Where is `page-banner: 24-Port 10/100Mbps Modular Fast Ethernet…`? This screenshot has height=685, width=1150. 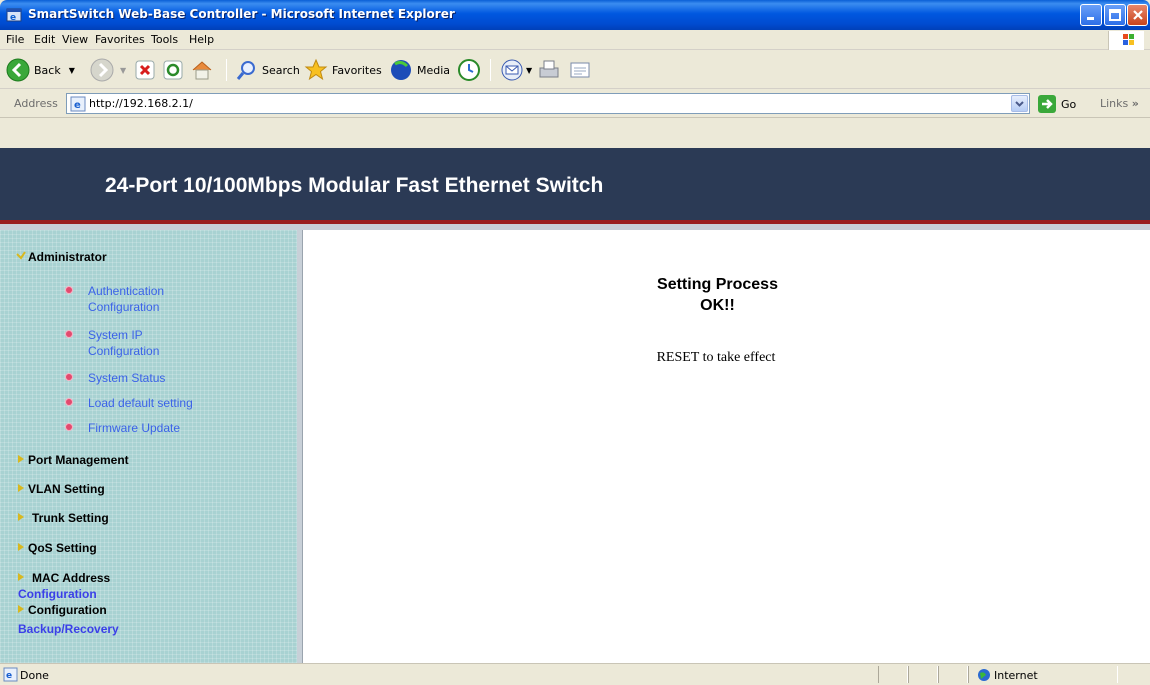 page-banner: 24-Port 10/100Mbps Modular Fast Ethernet… is located at coordinates (575, 184).